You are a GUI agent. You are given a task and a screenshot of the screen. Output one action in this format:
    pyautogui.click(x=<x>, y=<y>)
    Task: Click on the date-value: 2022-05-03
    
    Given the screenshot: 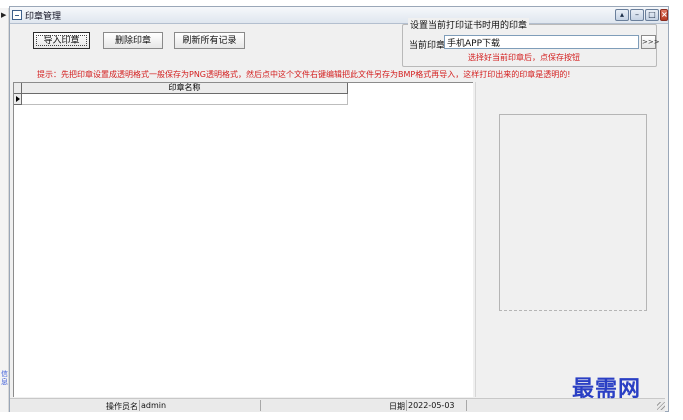 What is the action you would take?
    pyautogui.click(x=431, y=405)
    